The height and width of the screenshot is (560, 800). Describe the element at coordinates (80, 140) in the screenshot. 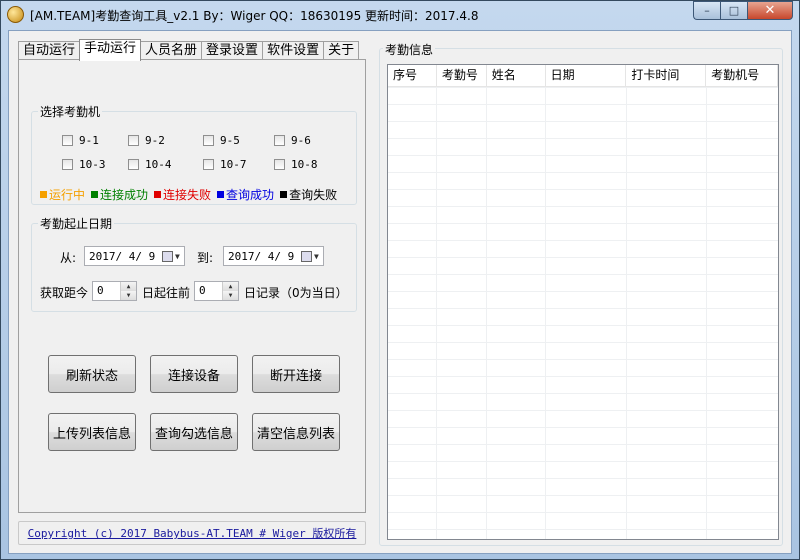

I see `machine-checkbox-9-1: 9-1` at that location.